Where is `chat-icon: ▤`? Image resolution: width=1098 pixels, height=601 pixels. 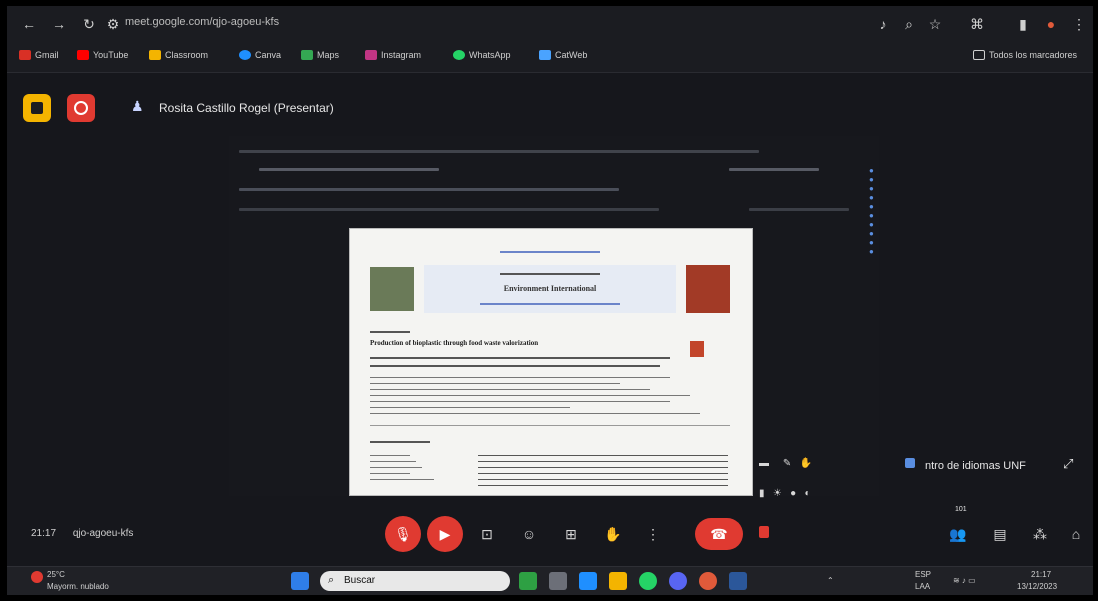 chat-icon: ▤ is located at coordinates (1000, 534).